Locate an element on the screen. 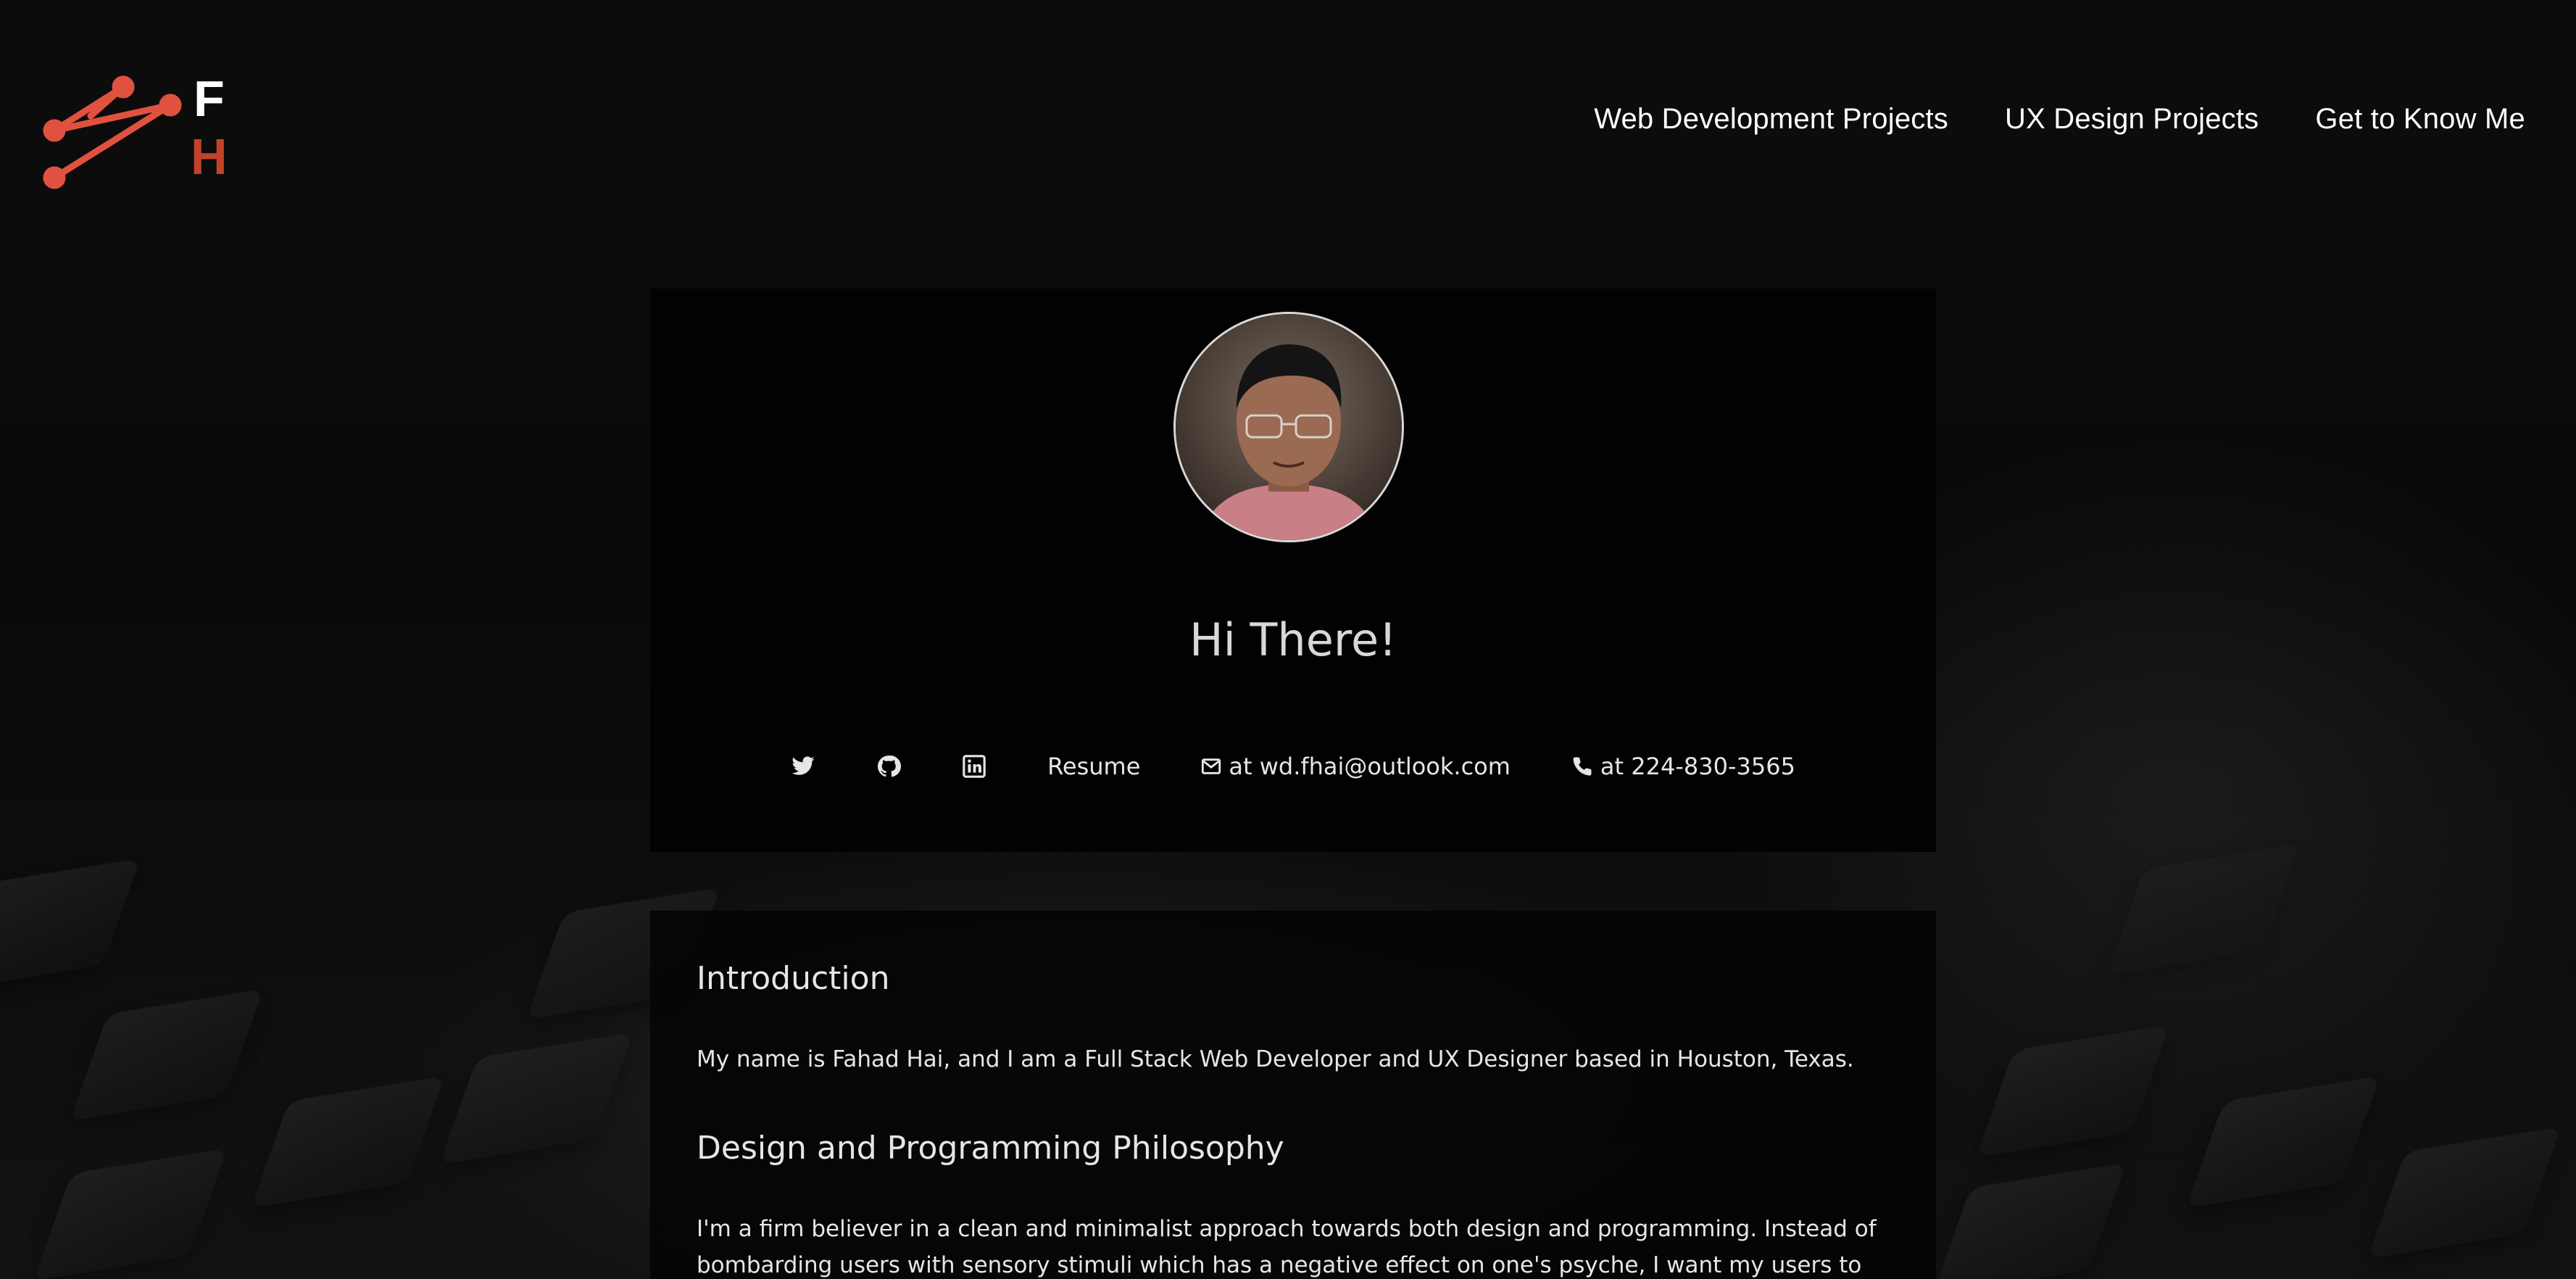 Image resolution: width=2576 pixels, height=1279 pixels. phone-icon is located at coordinates (1582, 766).